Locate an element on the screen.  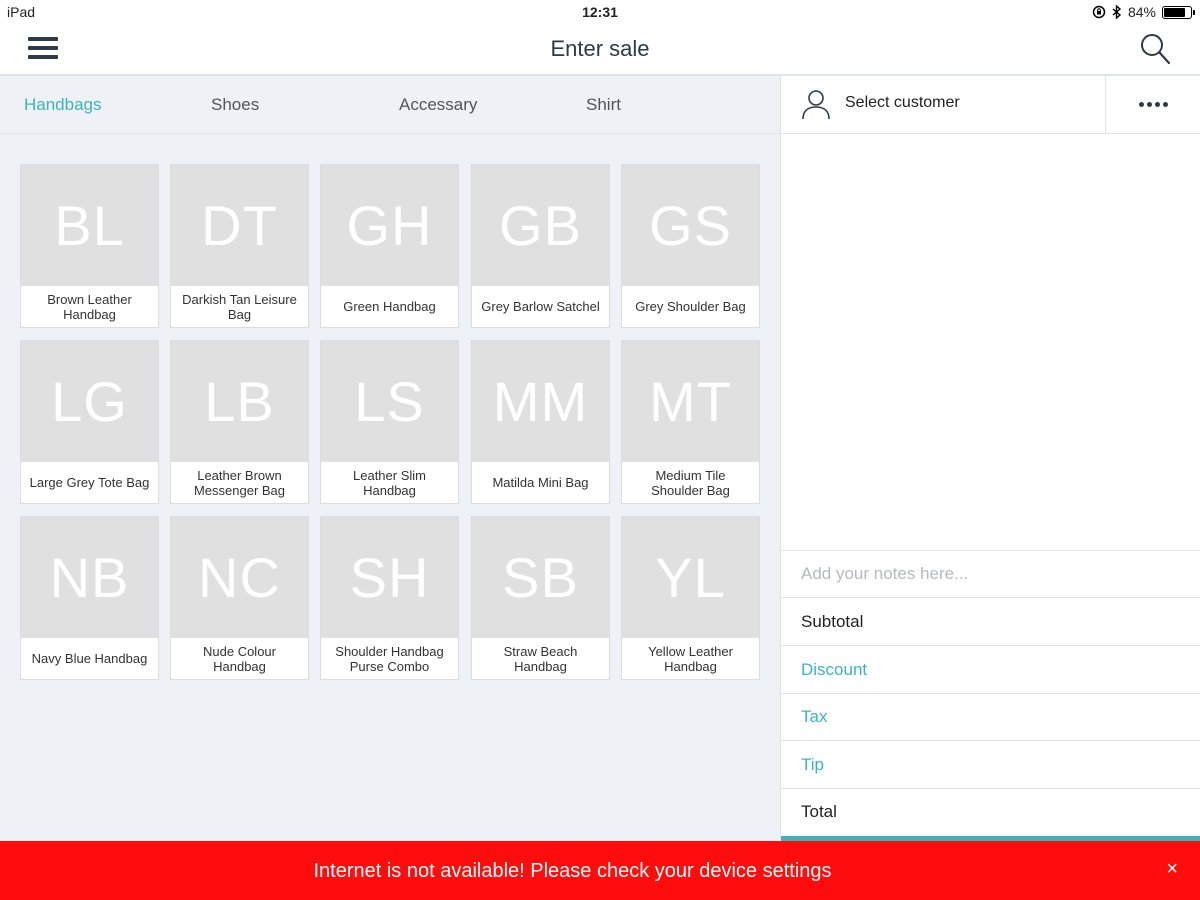
more-options-button is located at coordinates (1152, 104).